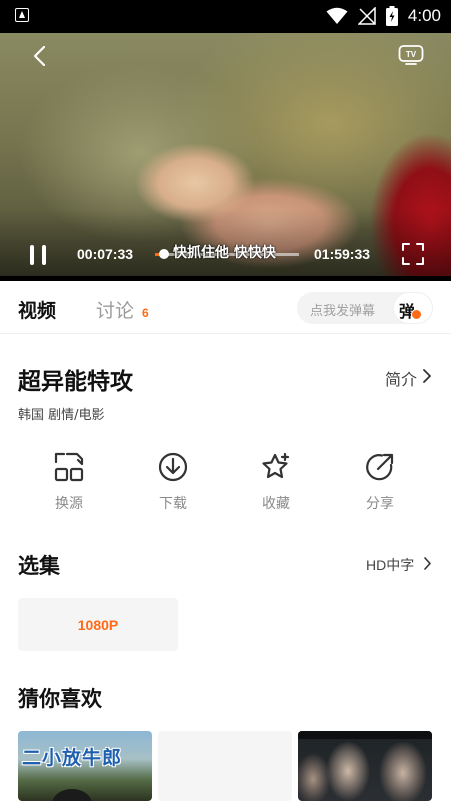 This screenshot has width=451, height=801. I want to click on progress-knob, so click(164, 254).